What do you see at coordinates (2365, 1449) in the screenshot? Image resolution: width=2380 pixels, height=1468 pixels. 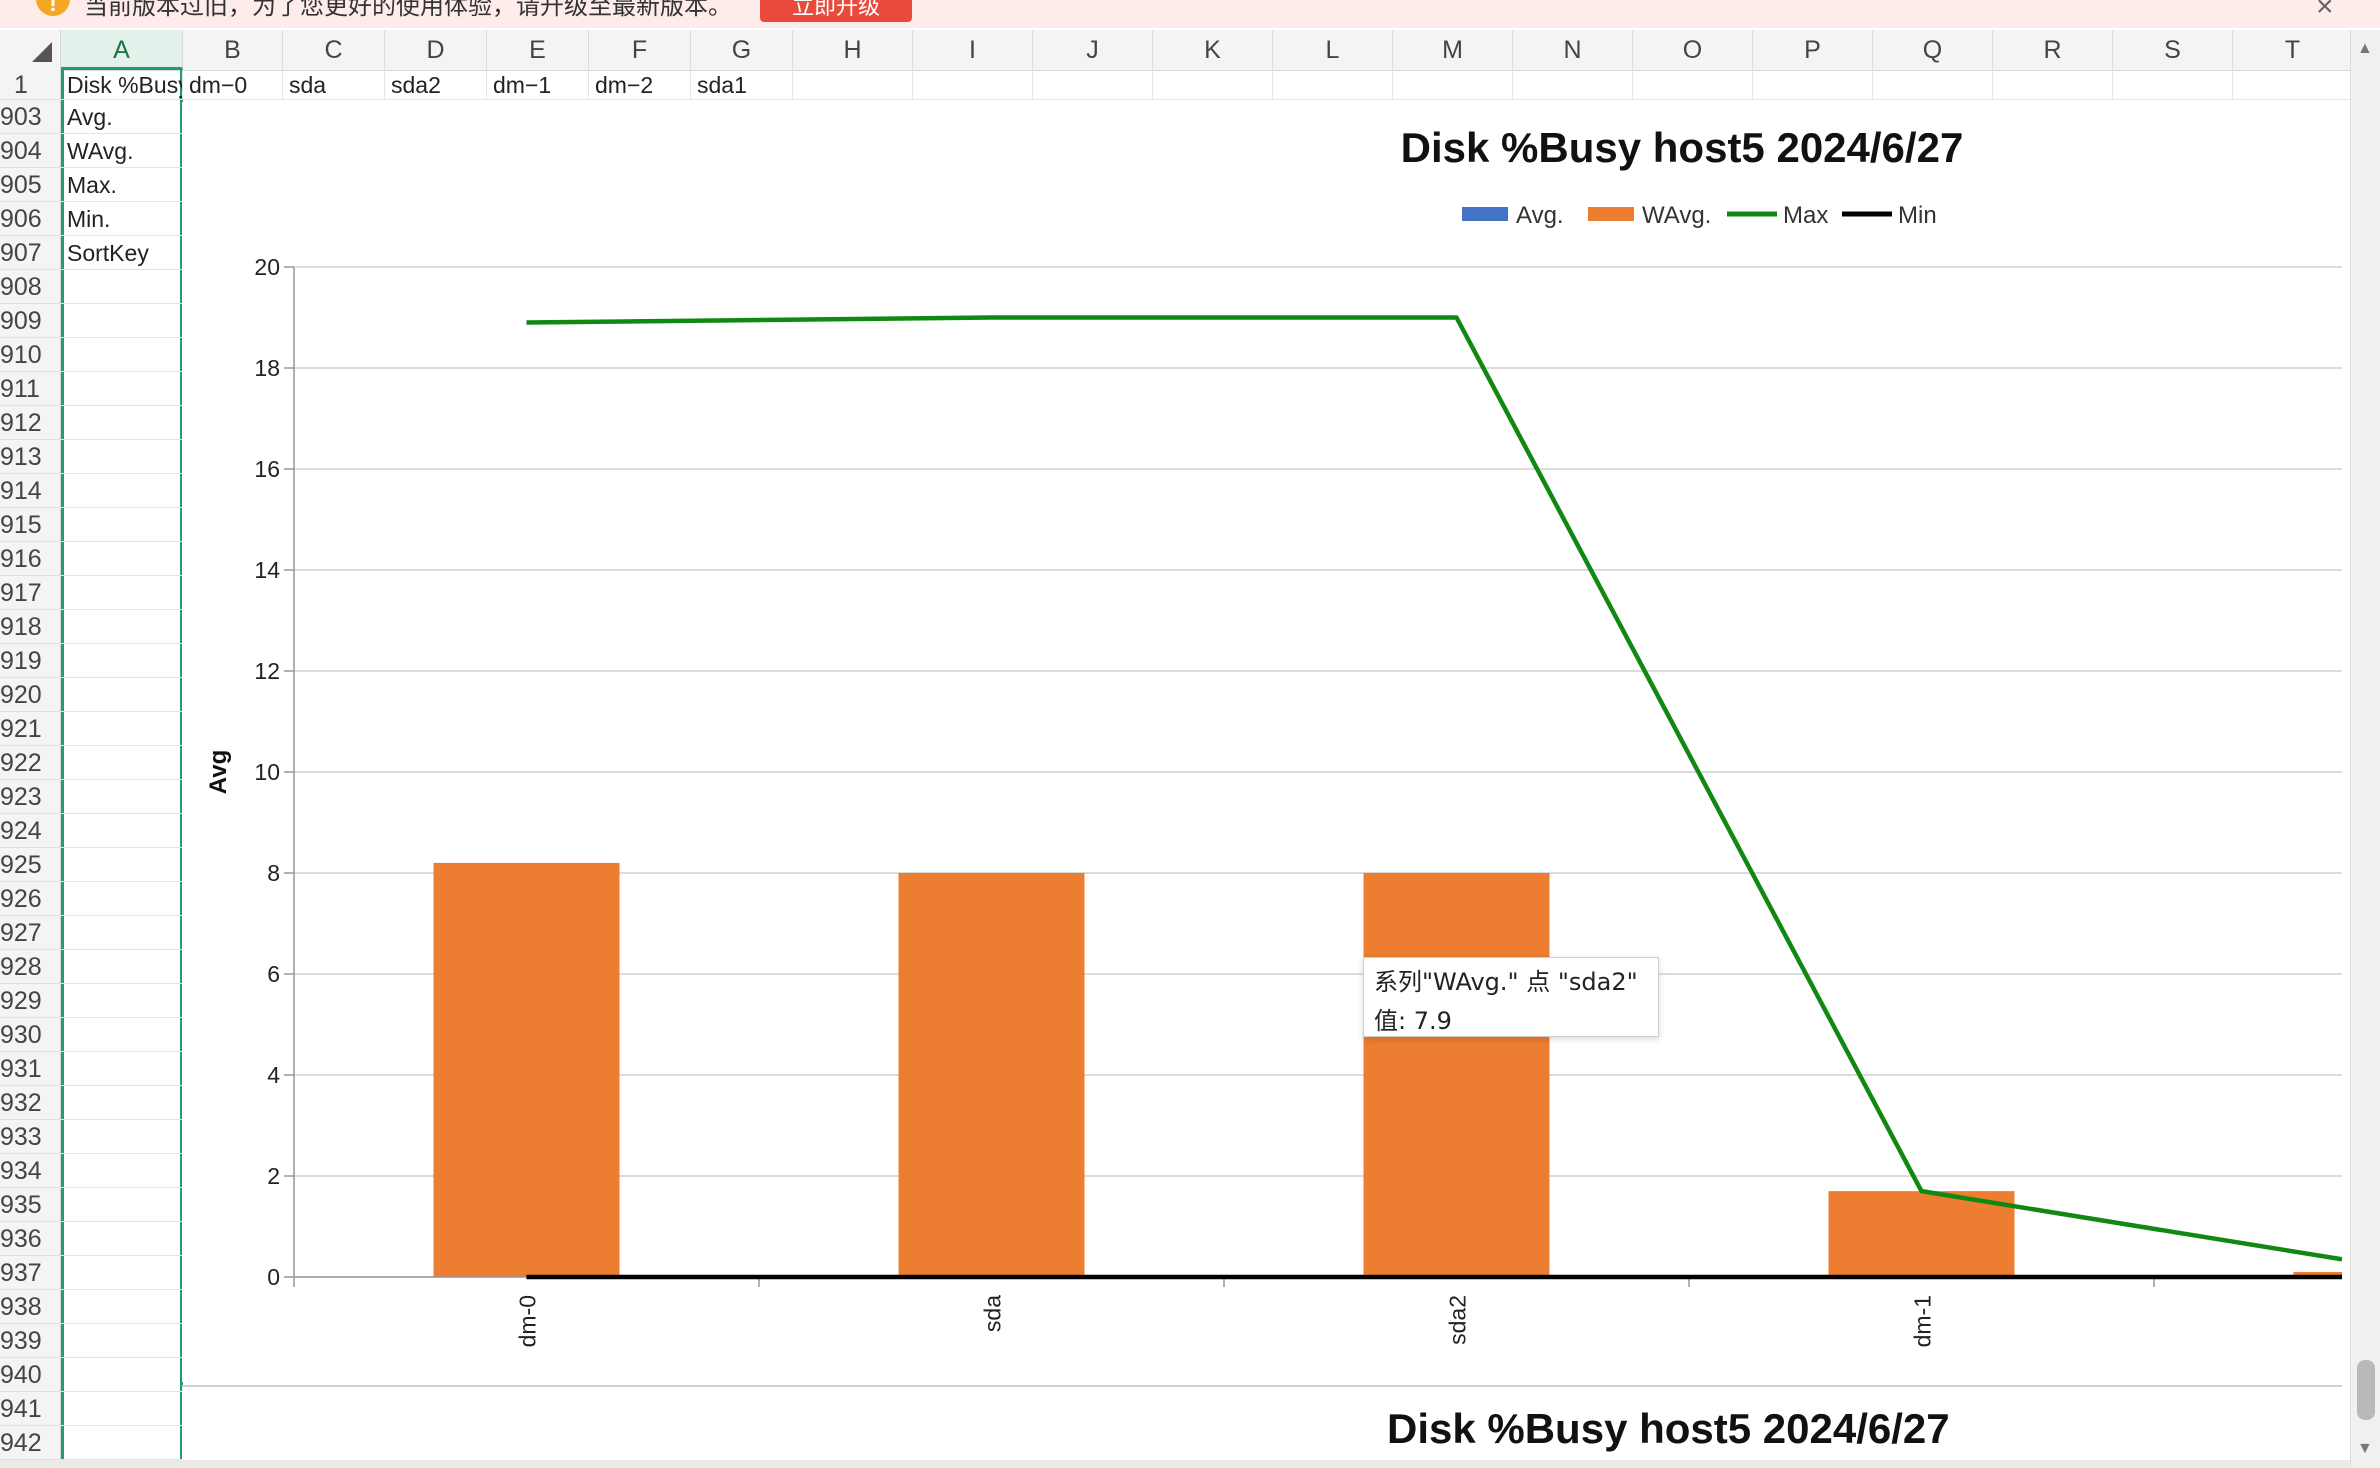 I see `scroll-down-icon: ▼` at bounding box center [2365, 1449].